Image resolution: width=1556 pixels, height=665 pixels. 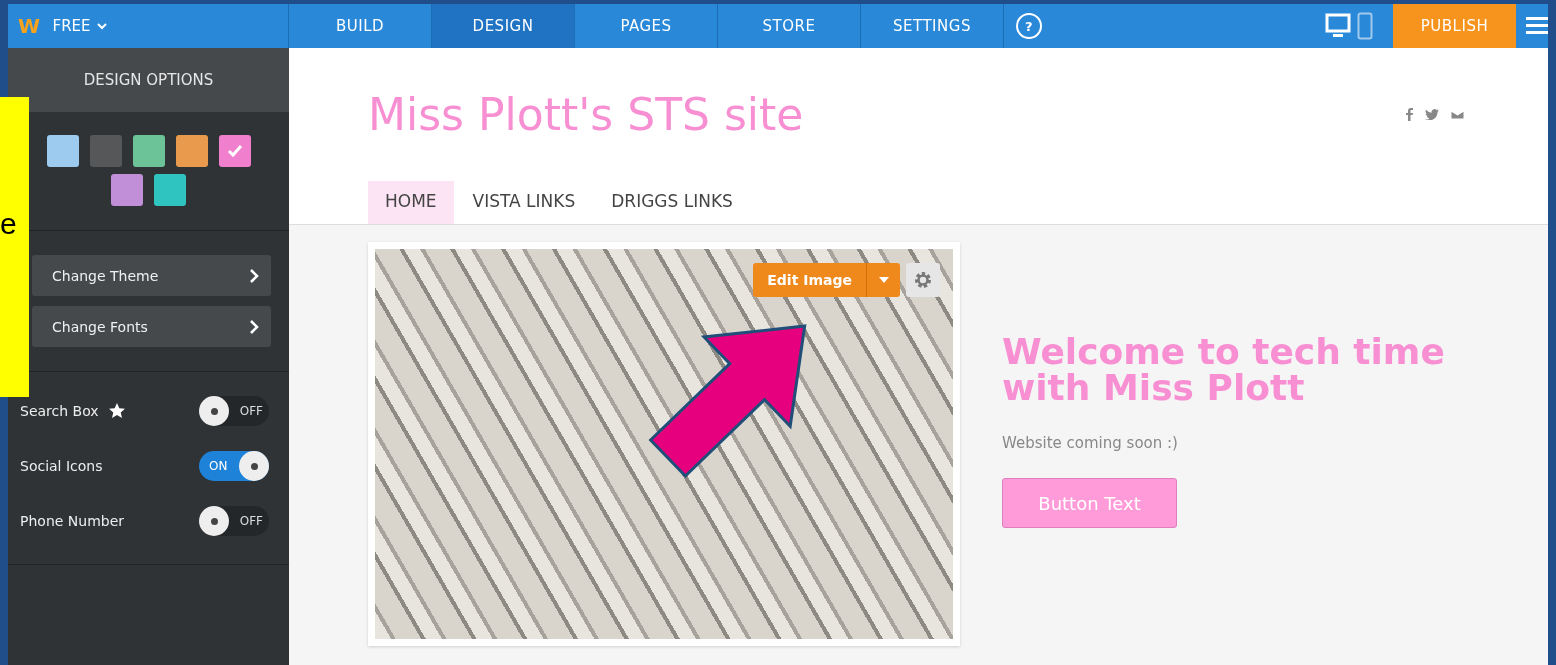 I want to click on mail-icon, so click(x=1457, y=114).